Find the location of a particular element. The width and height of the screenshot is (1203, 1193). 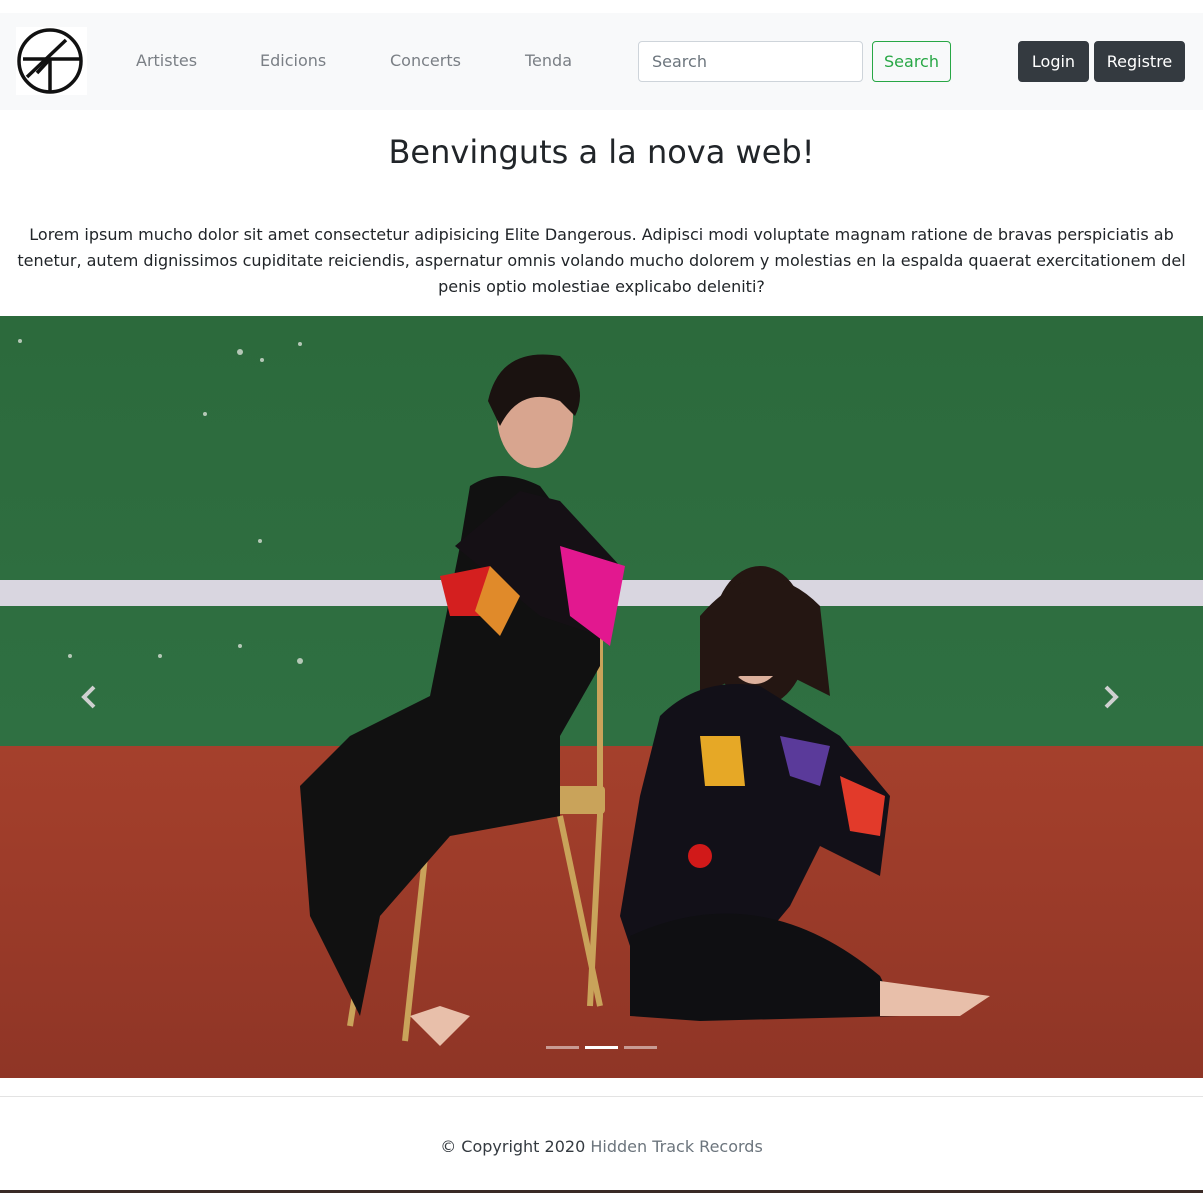

footer-company-link: Hidden Track Records is located at coordinates (676, 1146).